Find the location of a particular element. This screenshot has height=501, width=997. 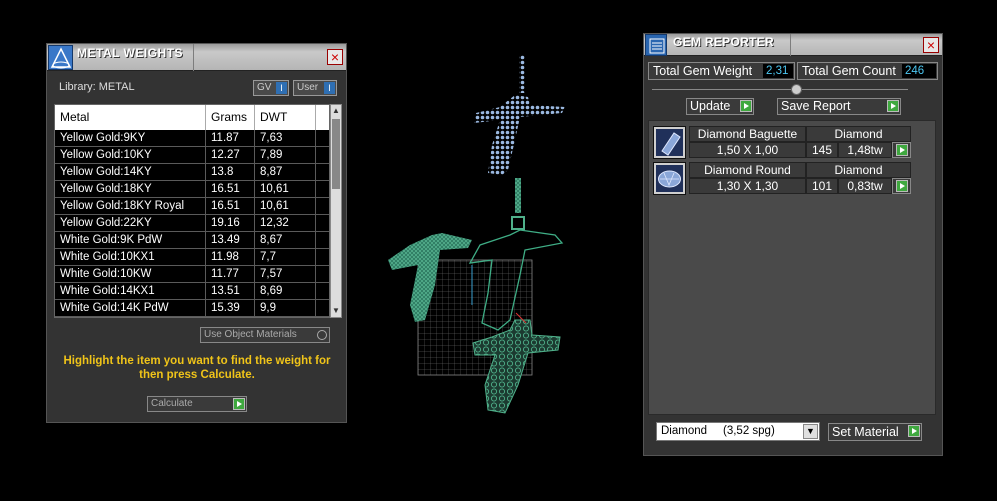

gem-weight: 0,83tw is located at coordinates (865, 186).